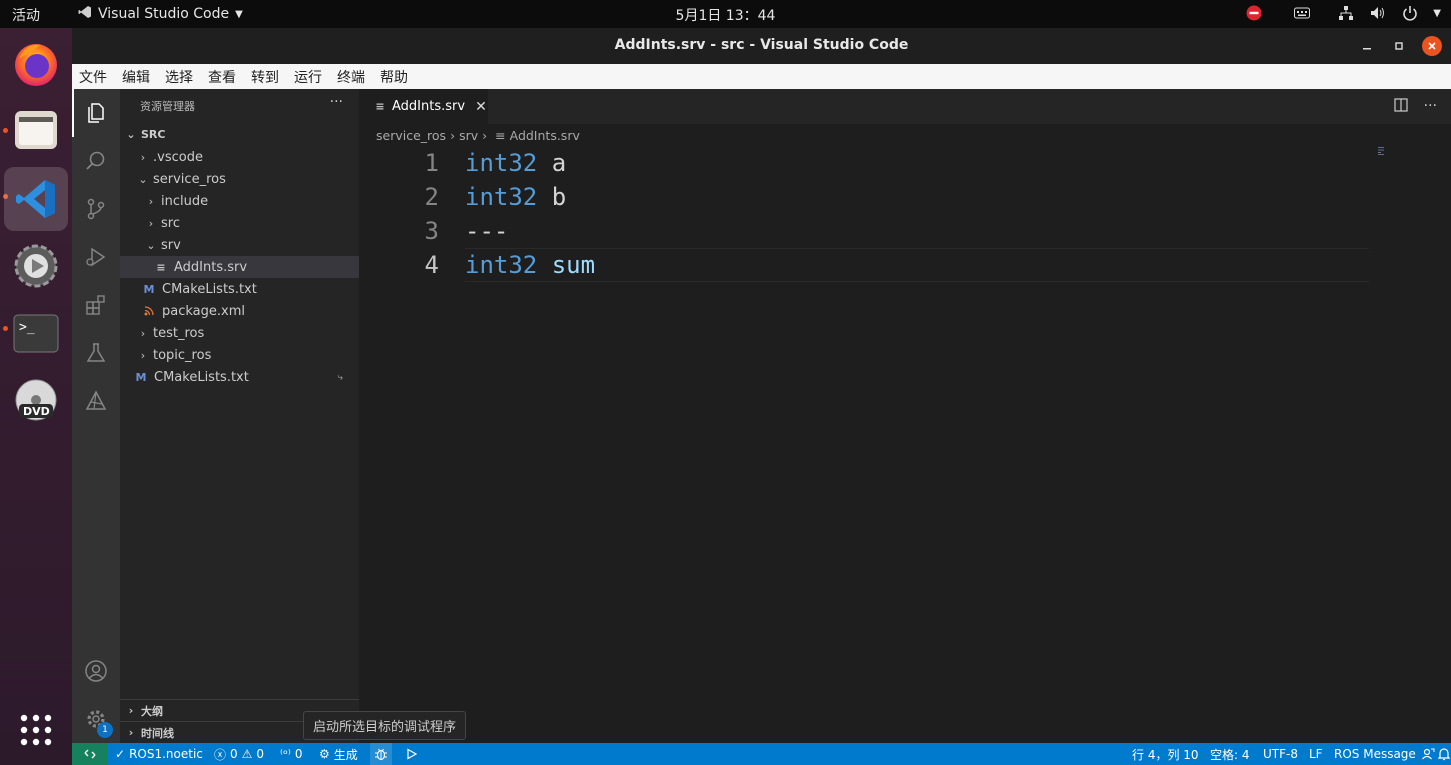 The width and height of the screenshot is (1451, 765). What do you see at coordinates (1280, 754) in the screenshot?
I see `encoding-status: UTF-8` at bounding box center [1280, 754].